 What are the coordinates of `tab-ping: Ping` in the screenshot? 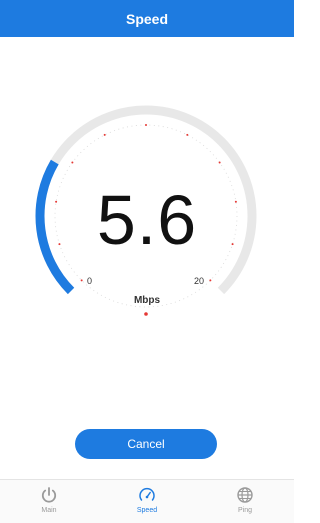 It's located at (245, 501).